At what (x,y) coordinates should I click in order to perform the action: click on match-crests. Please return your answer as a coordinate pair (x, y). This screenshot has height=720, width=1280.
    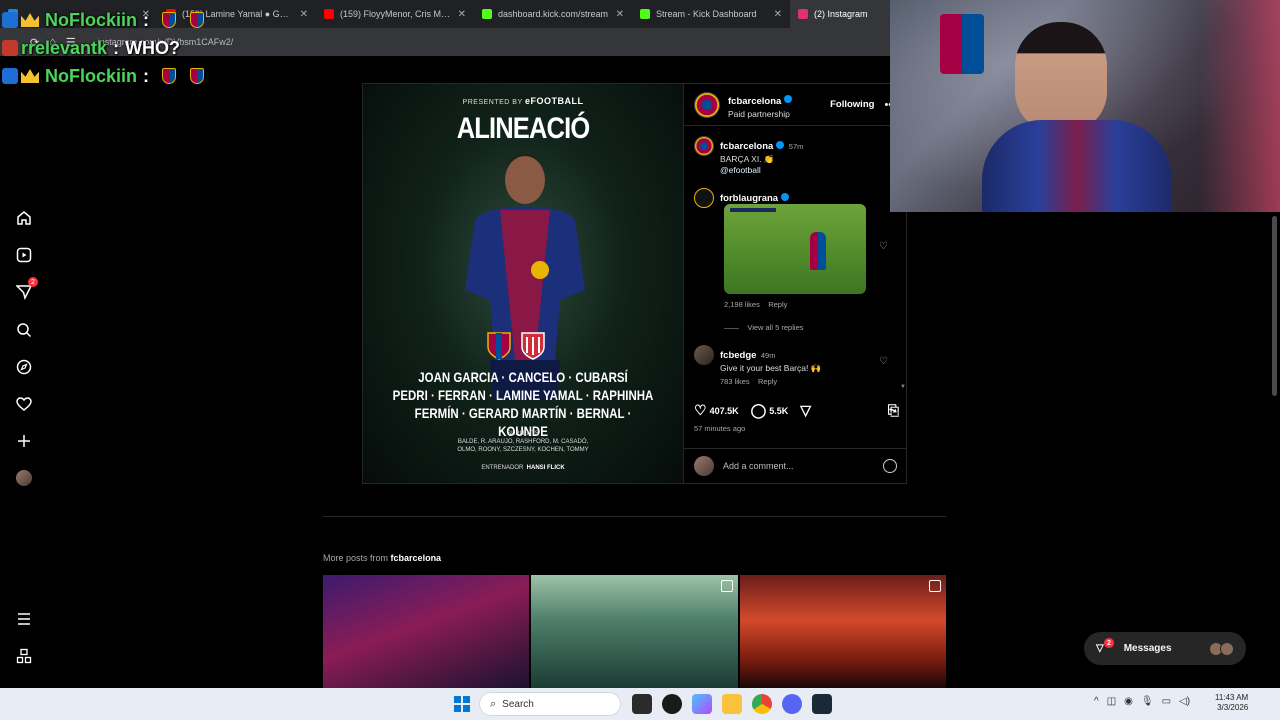
    Looking at the image, I should click on (516, 346).